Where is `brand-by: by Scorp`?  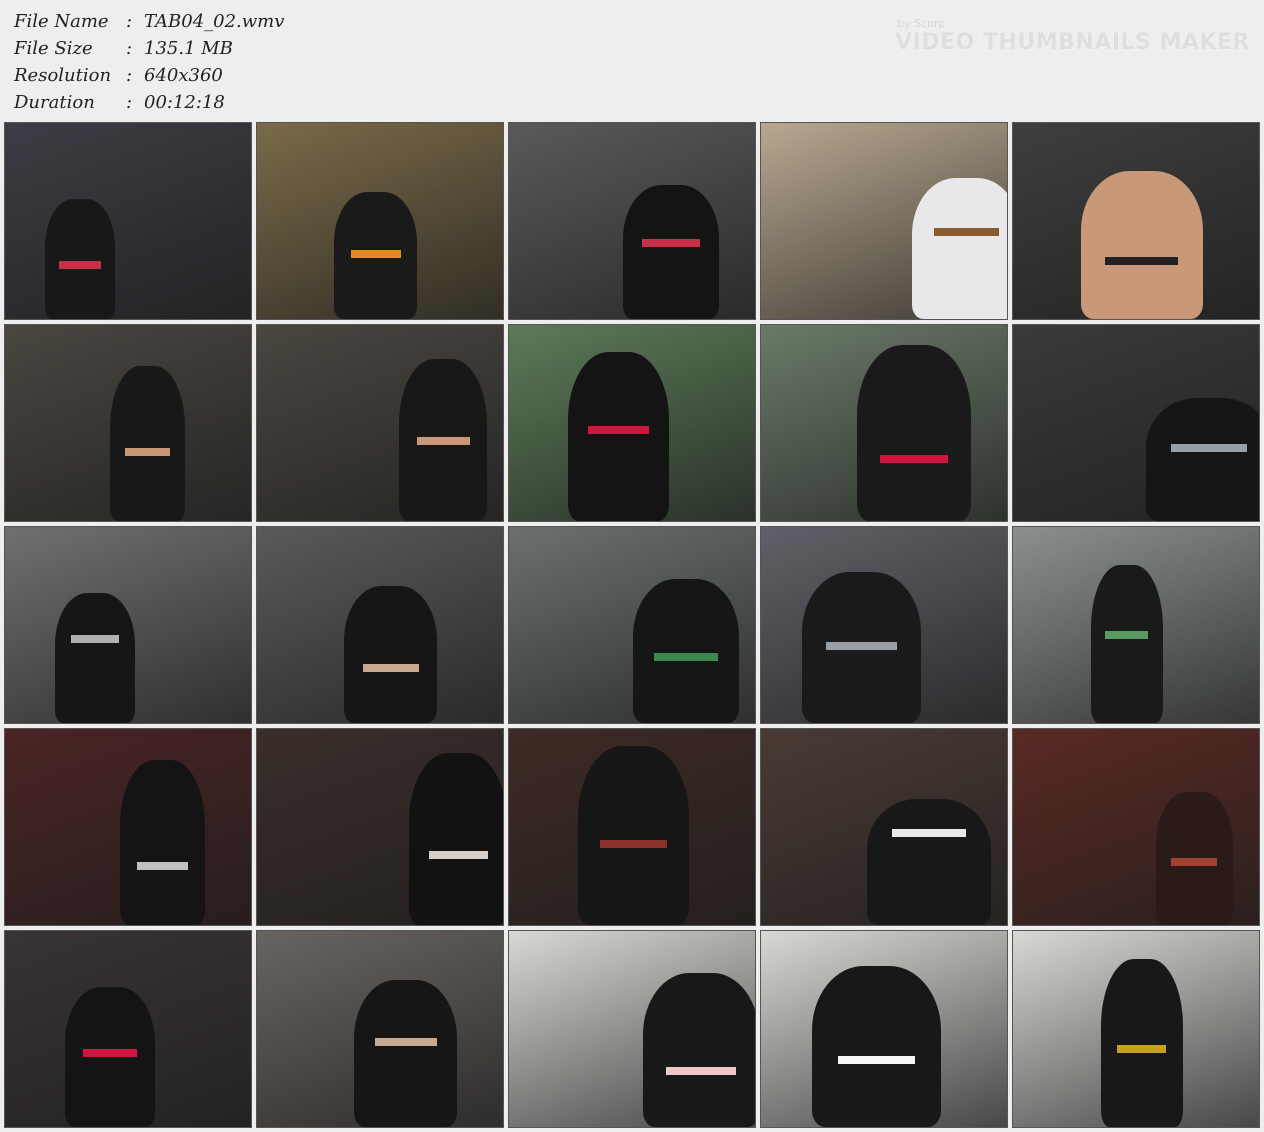 brand-by: by Scorp is located at coordinates (921, 23).